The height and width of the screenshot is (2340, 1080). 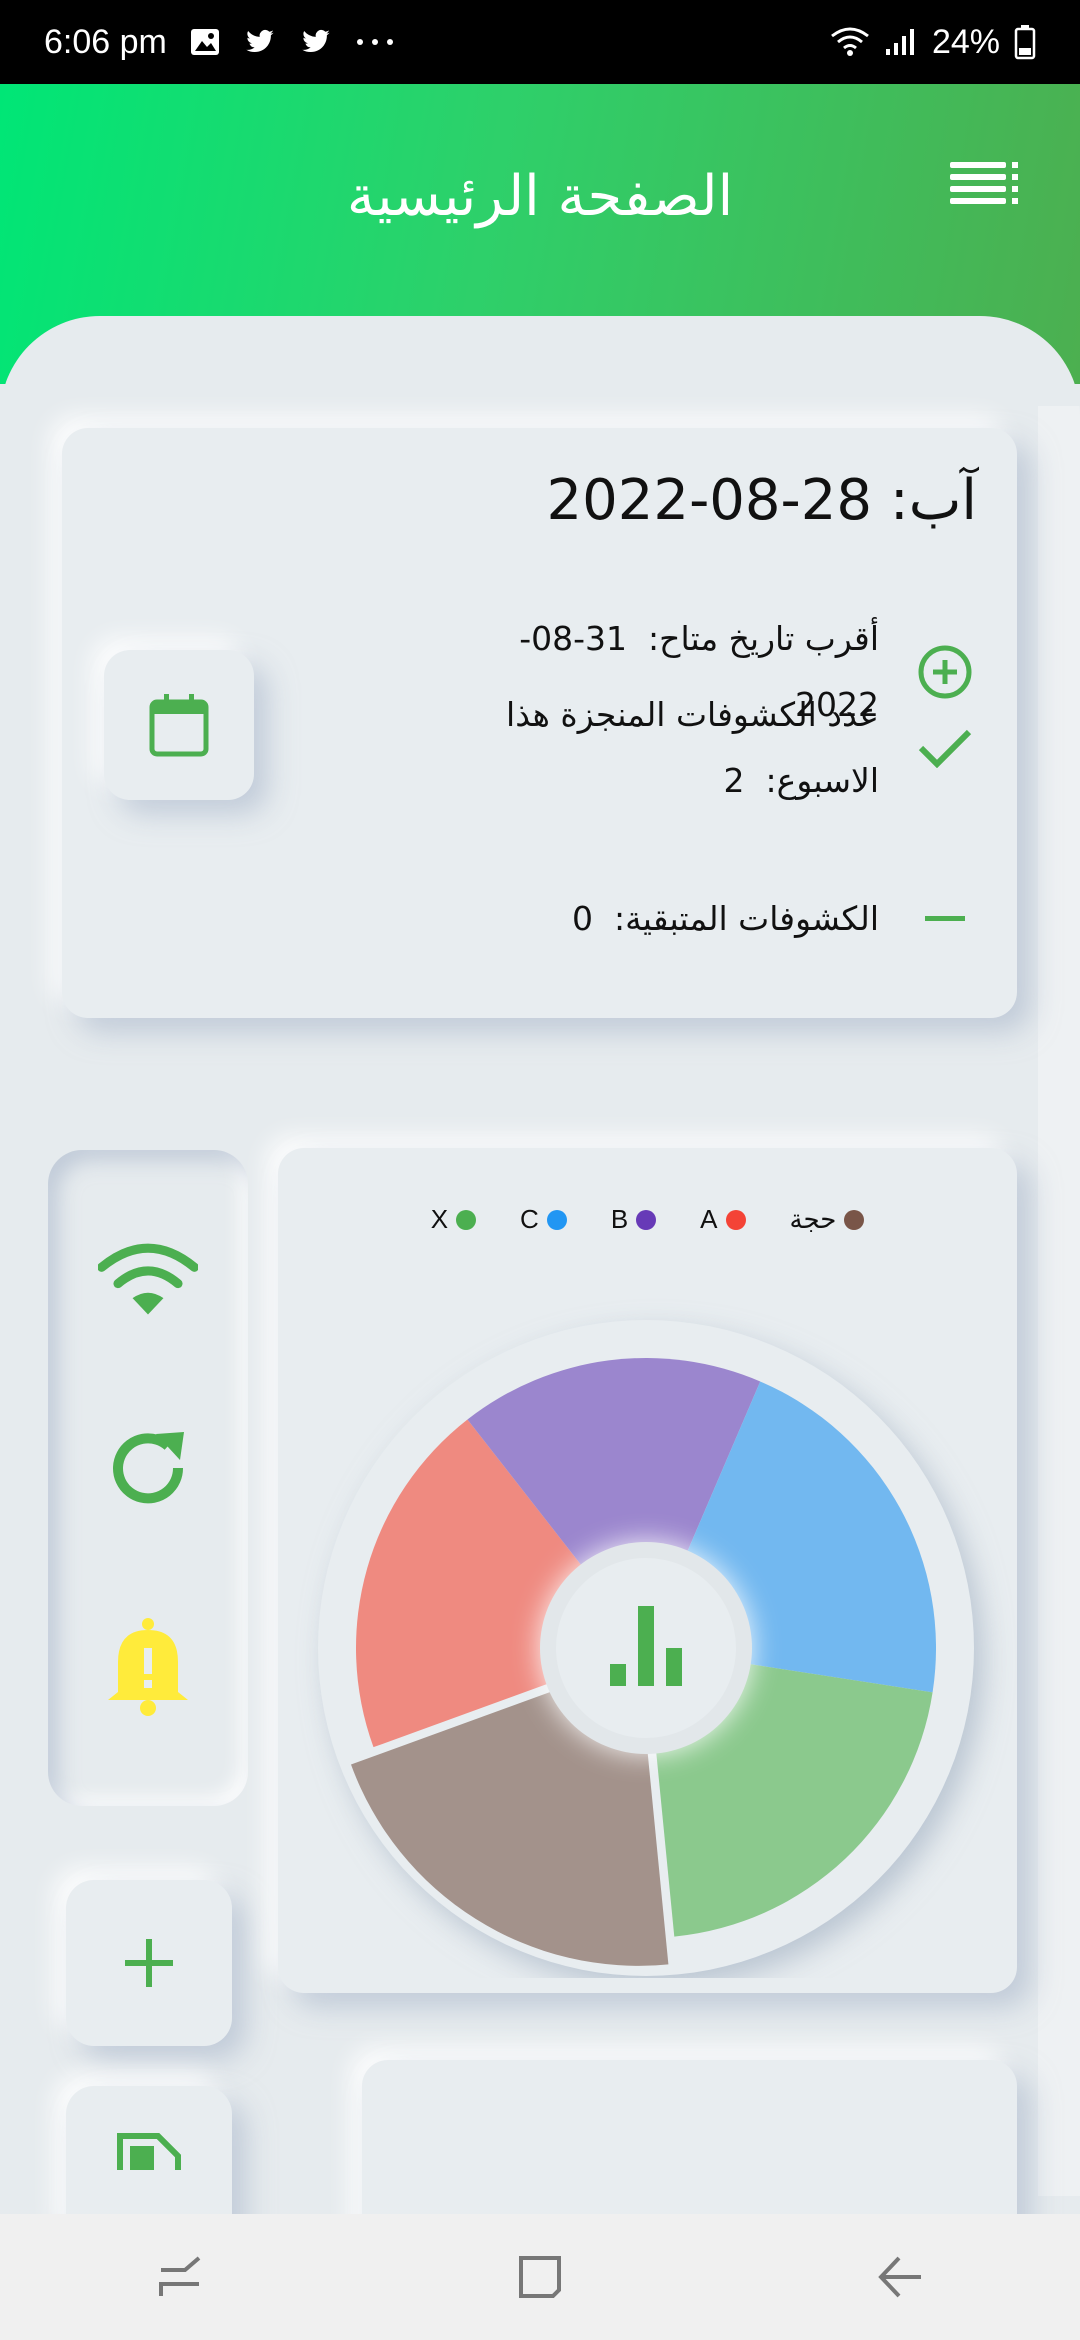 What do you see at coordinates (540, 42) in the screenshot?
I see `status-bar: 6:06 pm 24%` at bounding box center [540, 42].